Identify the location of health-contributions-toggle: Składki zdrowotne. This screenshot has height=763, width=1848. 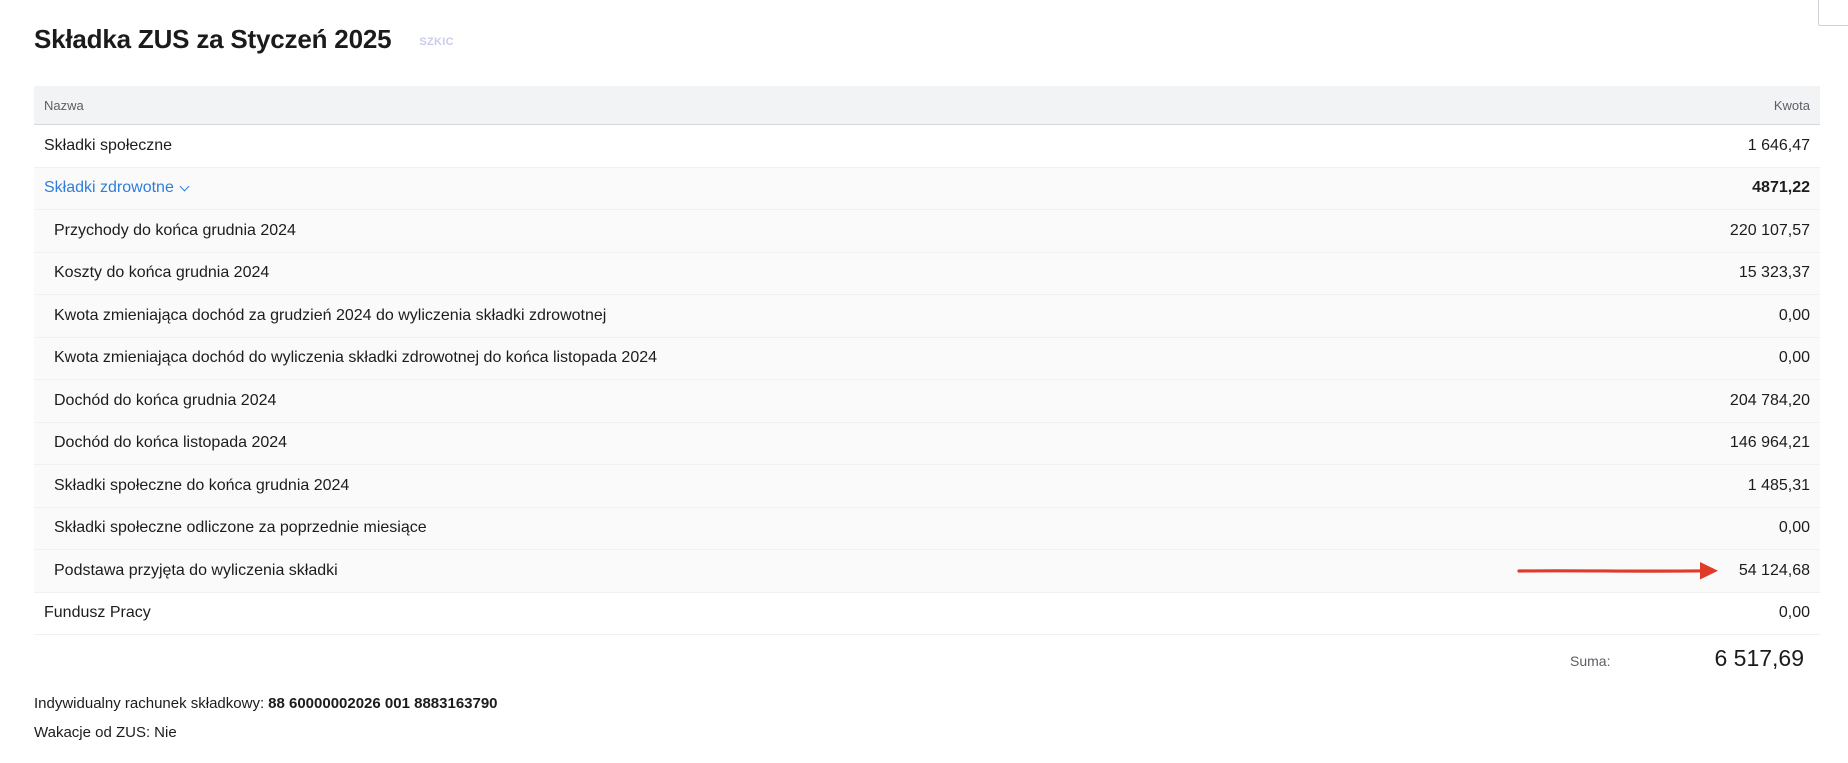
(117, 188).